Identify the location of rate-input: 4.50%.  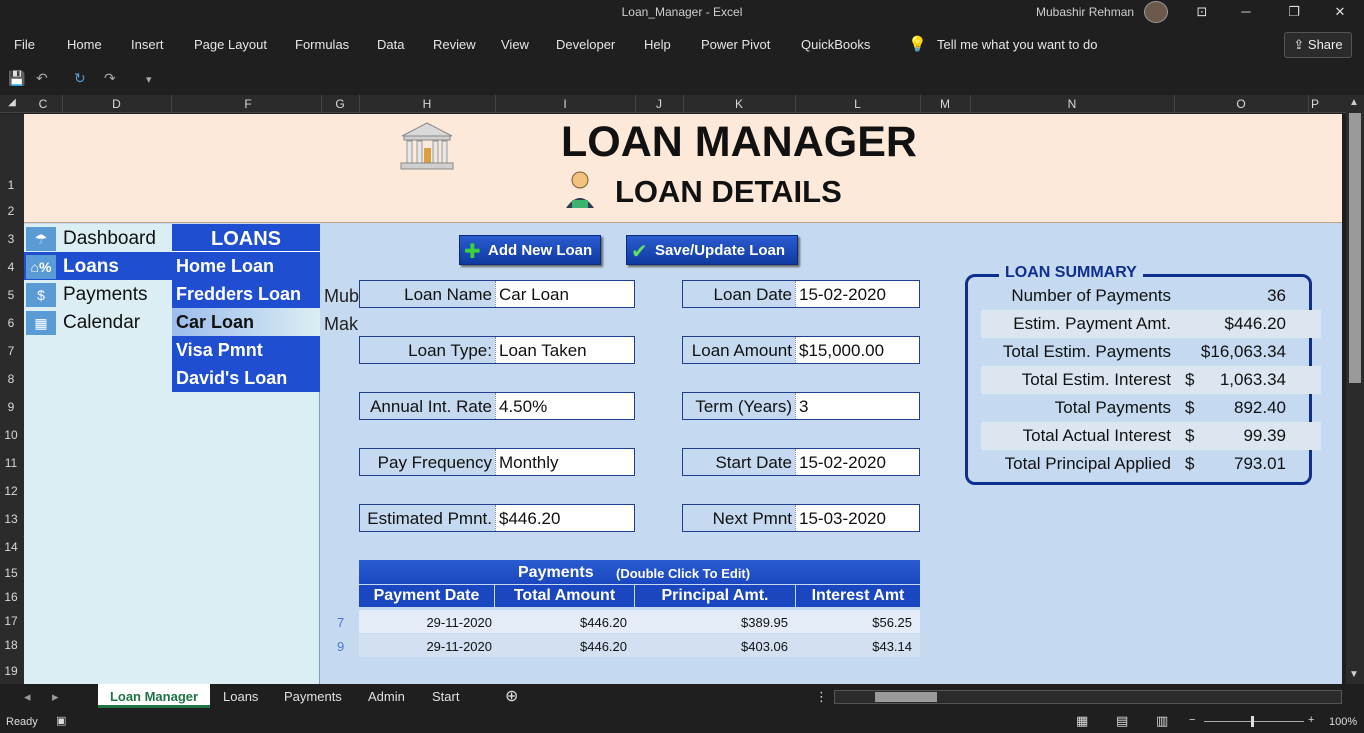
(564, 406).